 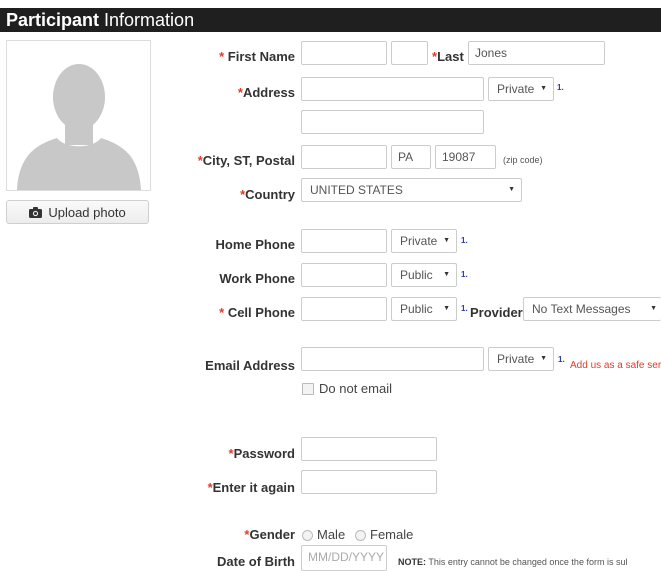 What do you see at coordinates (424, 275) in the screenshot?
I see `work-phone-privacy-select: Public ▼` at bounding box center [424, 275].